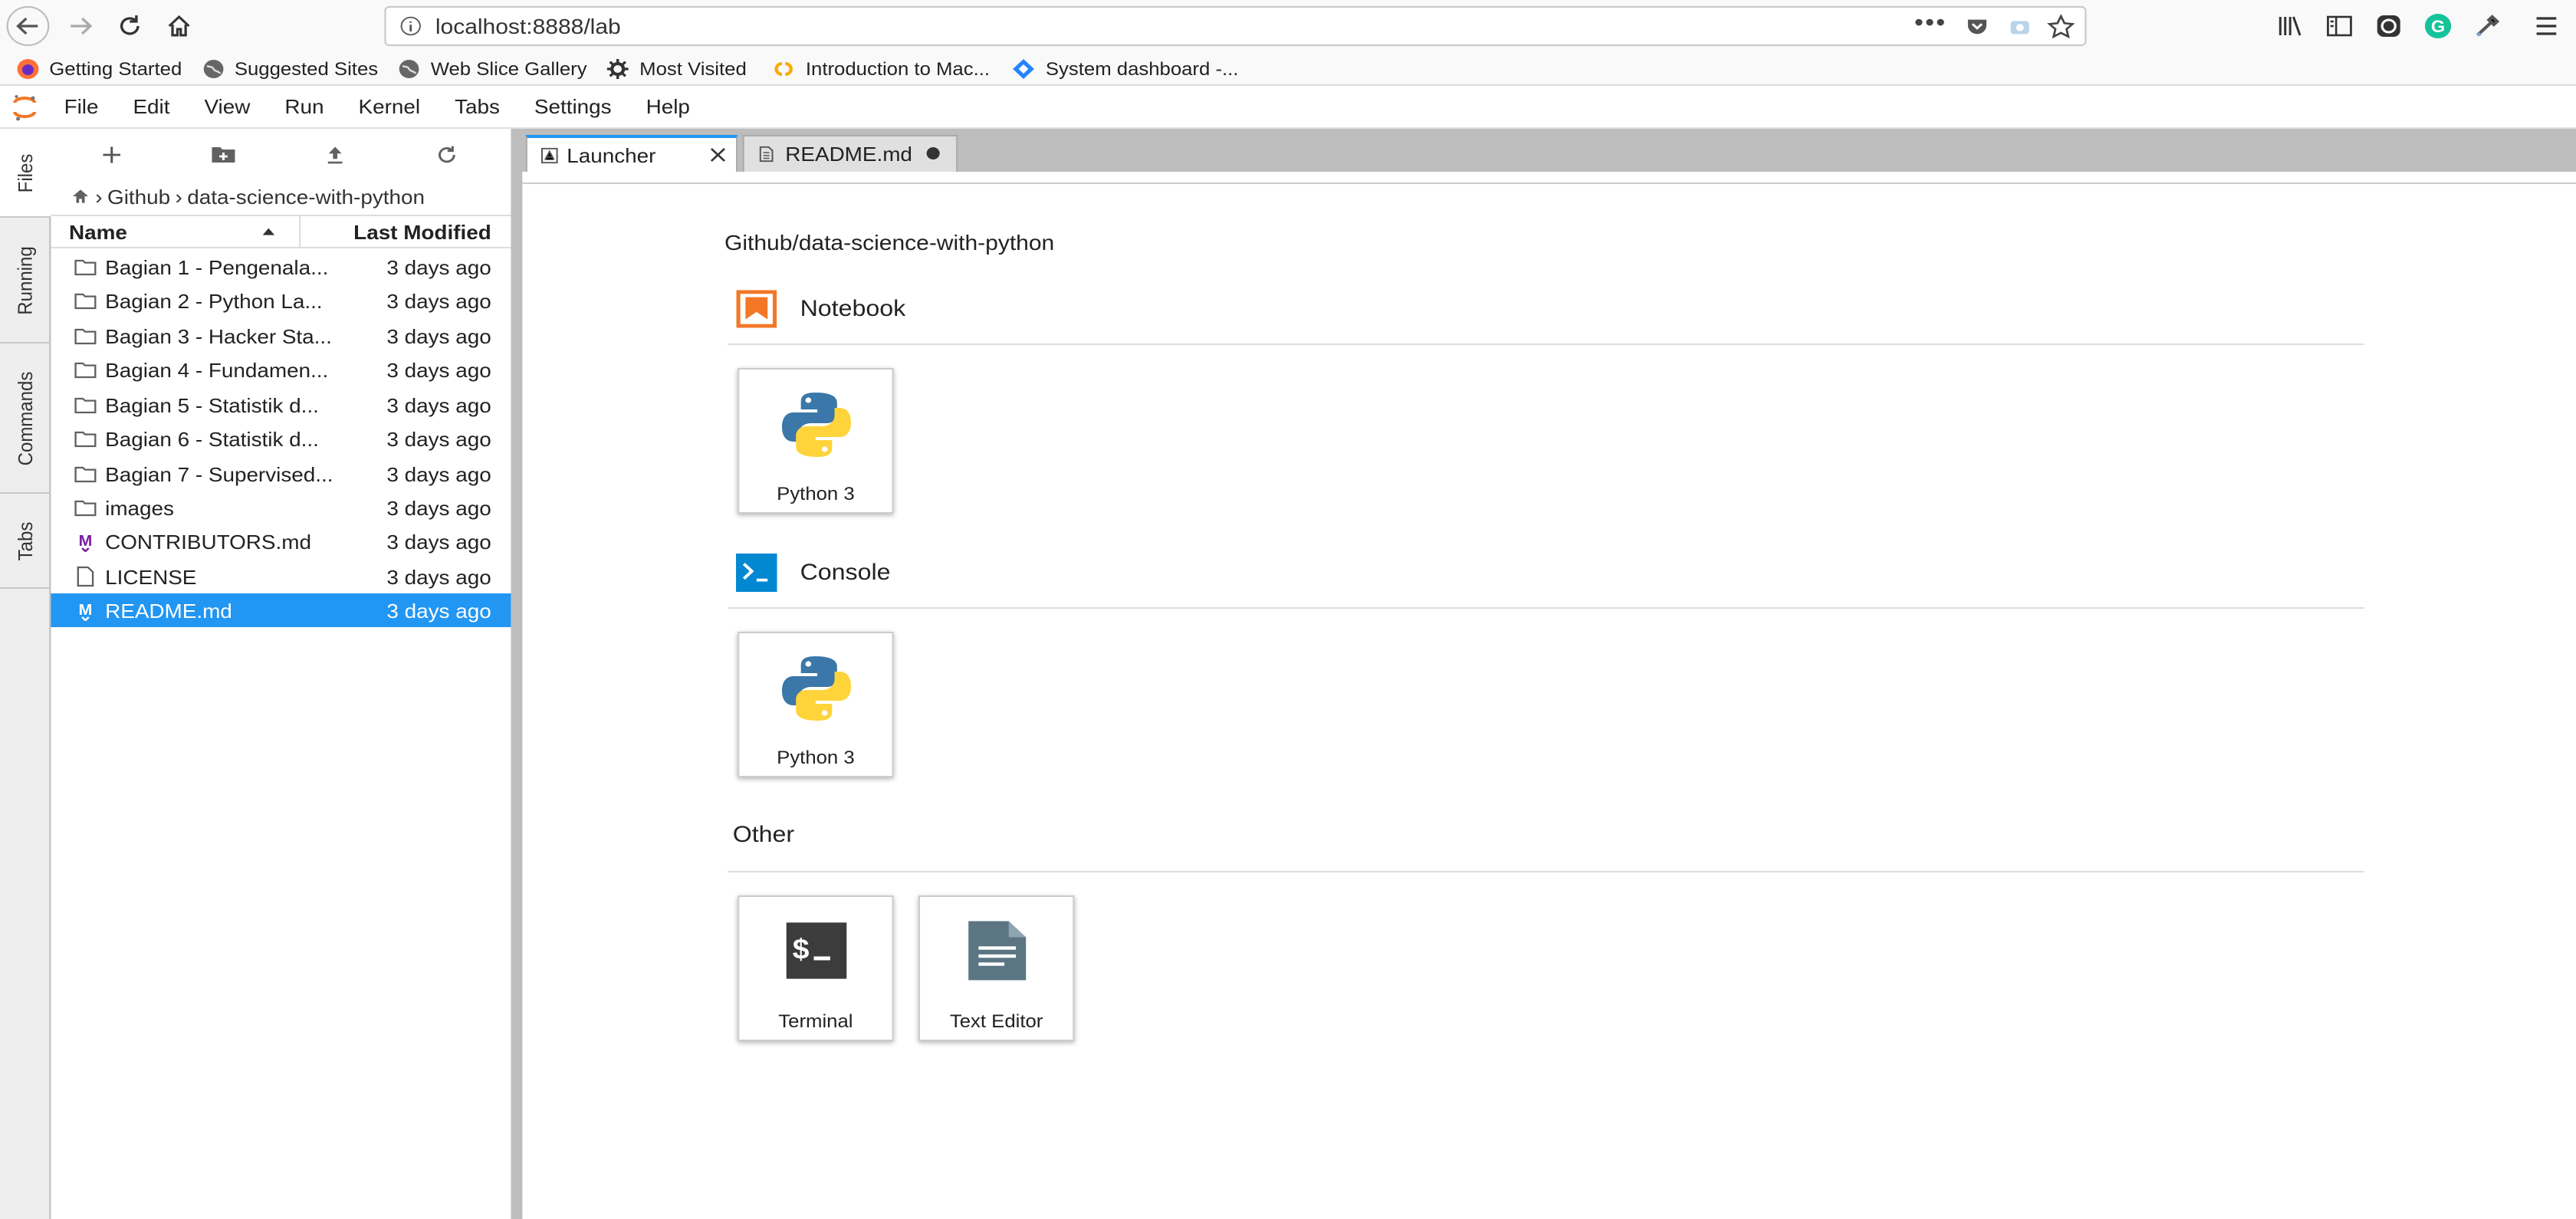  What do you see at coordinates (25, 280) in the screenshot?
I see `tab-running: Running` at bounding box center [25, 280].